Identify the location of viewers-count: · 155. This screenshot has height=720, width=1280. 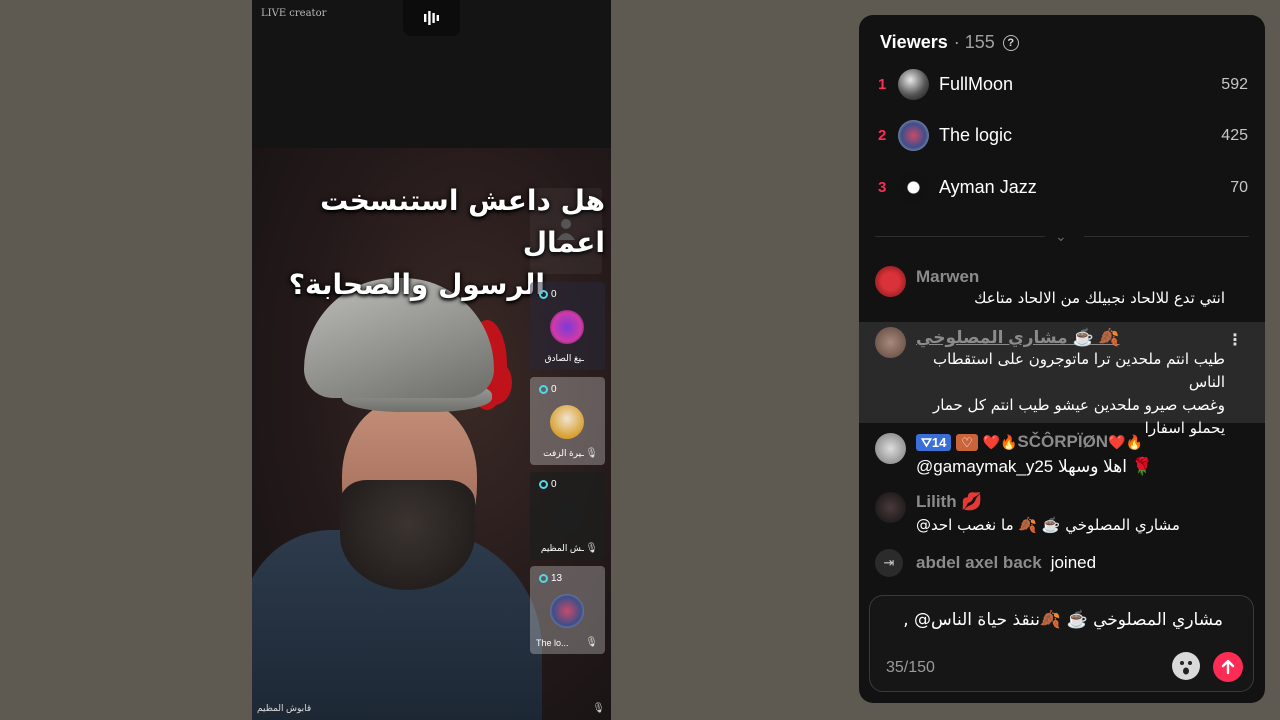
(974, 42).